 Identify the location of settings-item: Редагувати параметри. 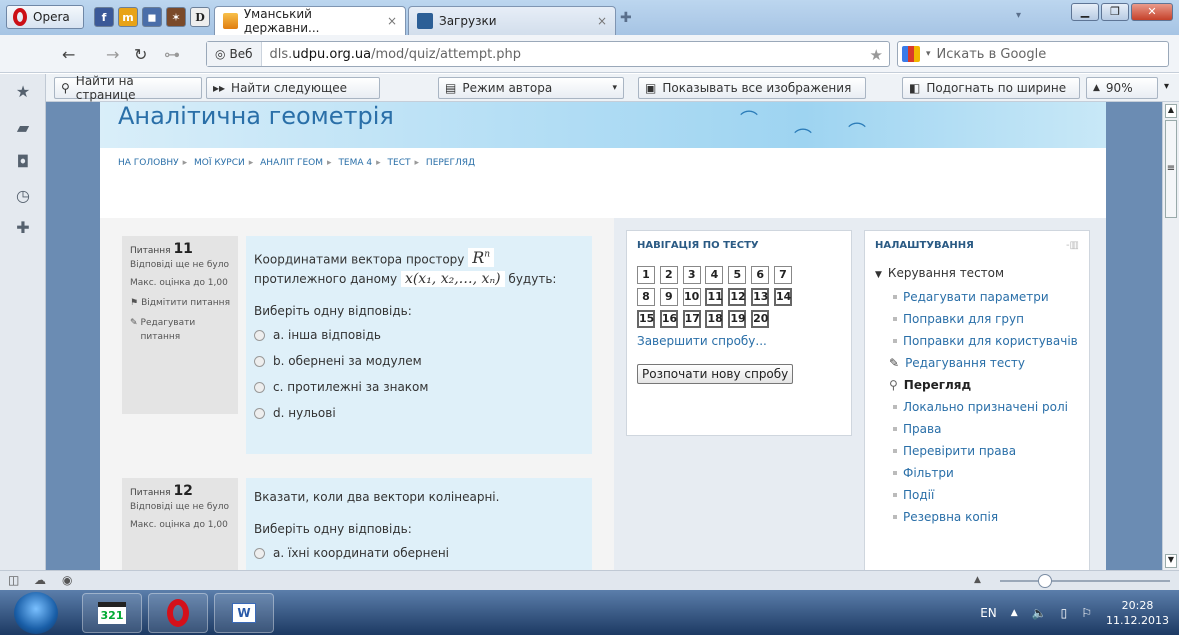
(977, 297).